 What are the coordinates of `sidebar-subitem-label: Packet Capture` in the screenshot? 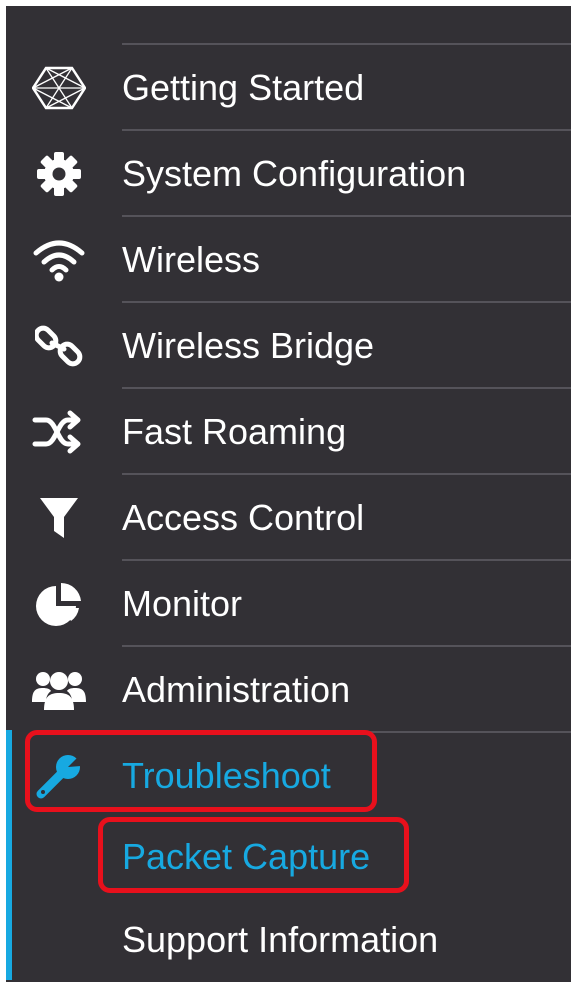 It's located at (246, 856).